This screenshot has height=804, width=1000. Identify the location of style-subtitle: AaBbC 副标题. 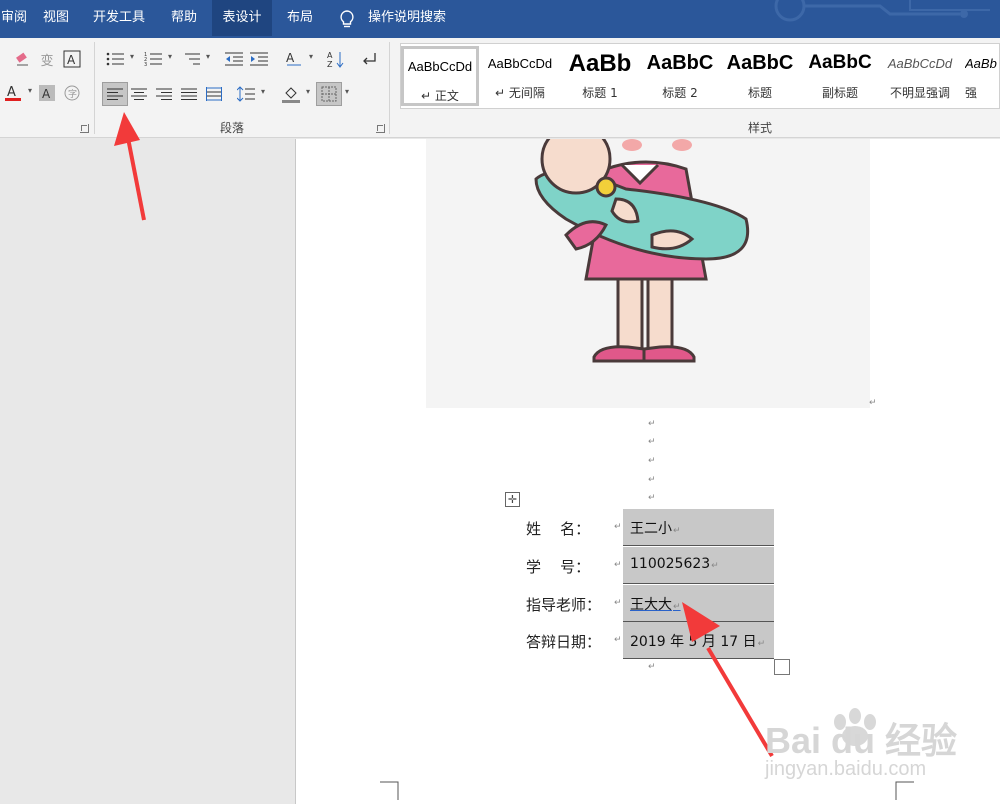
(840, 76).